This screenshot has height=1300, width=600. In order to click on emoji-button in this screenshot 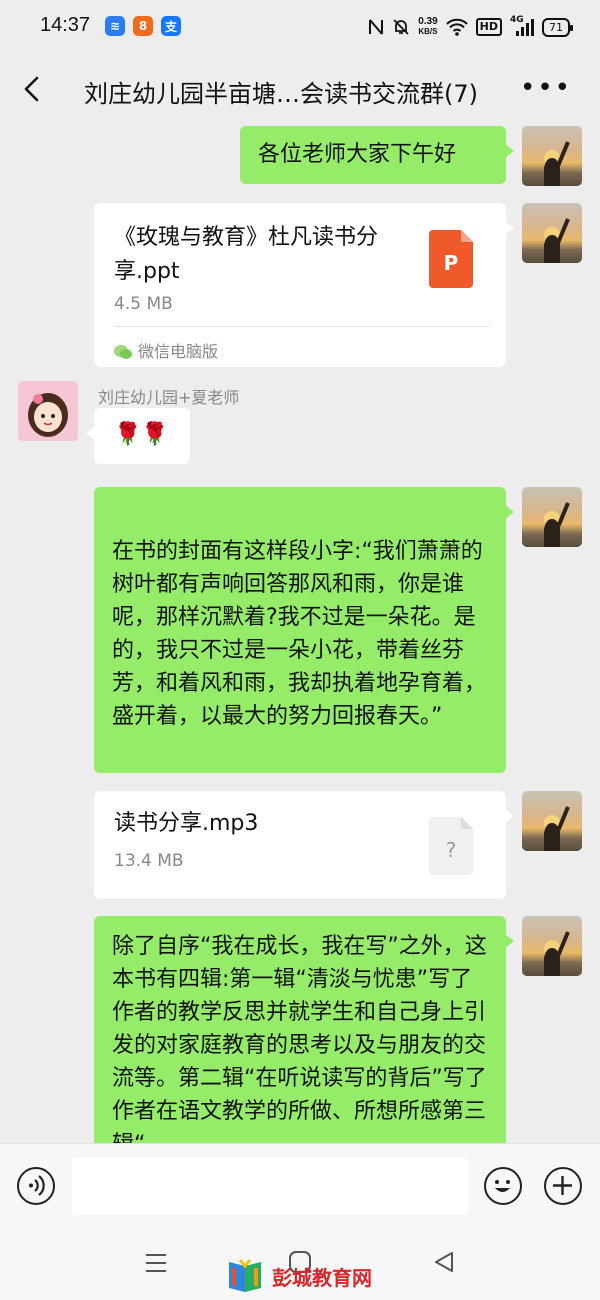, I will do `click(503, 1186)`.